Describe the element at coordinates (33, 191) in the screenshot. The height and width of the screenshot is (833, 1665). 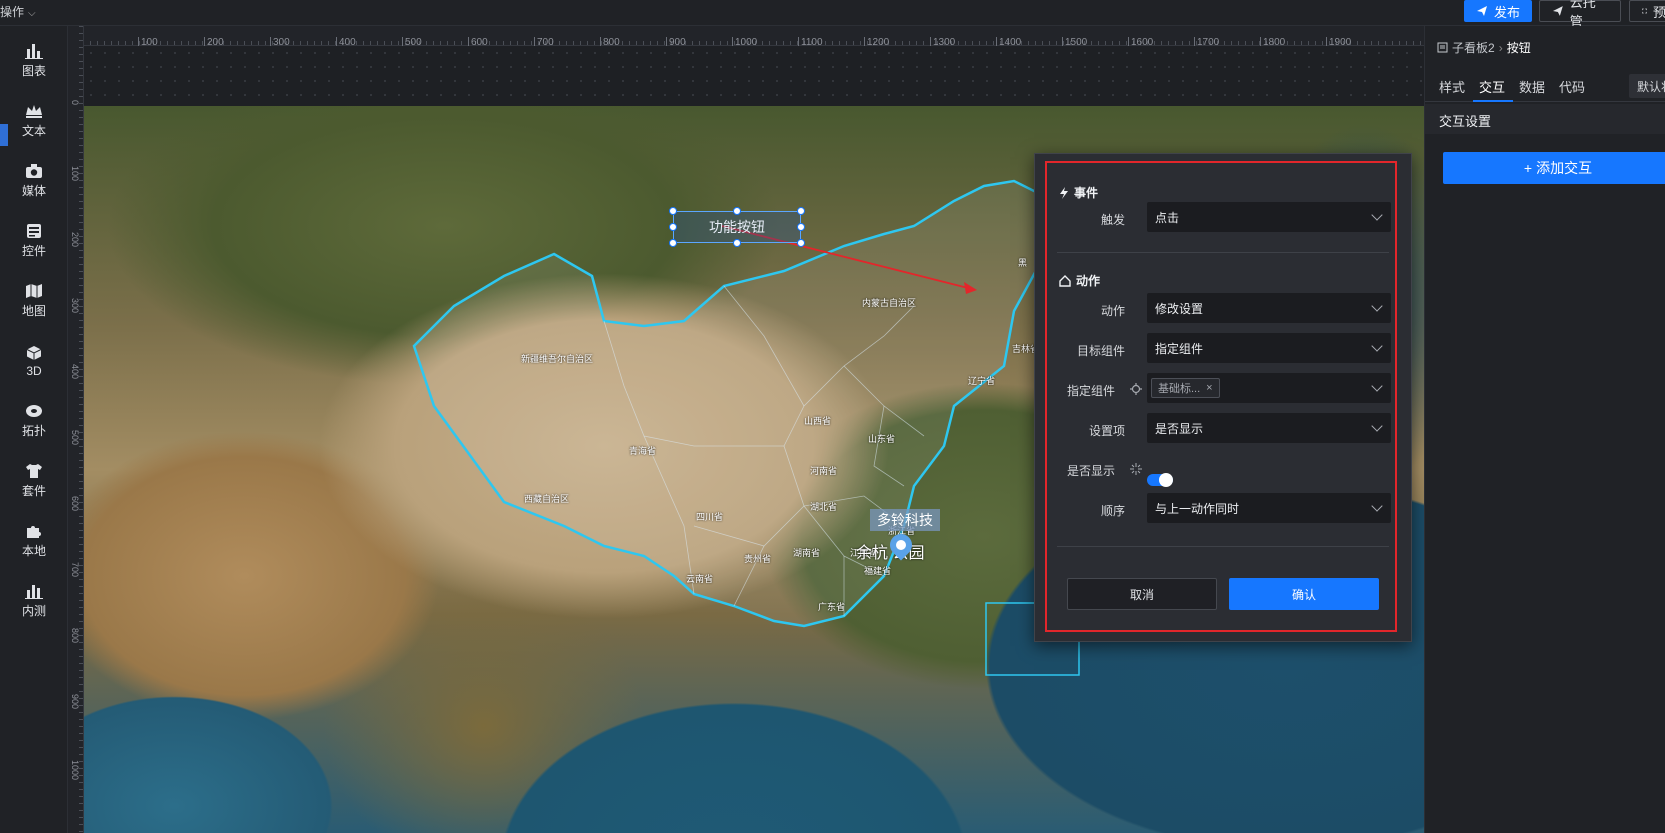
I see `toolbar-item-label: 媒体` at that location.